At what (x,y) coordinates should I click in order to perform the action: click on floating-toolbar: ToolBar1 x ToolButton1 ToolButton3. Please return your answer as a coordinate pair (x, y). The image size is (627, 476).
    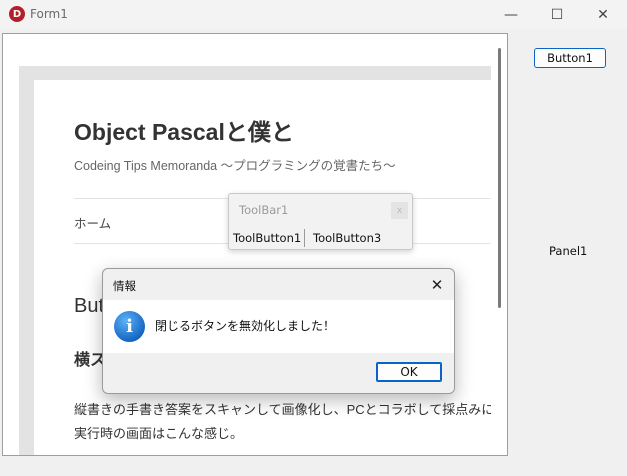
    Looking at the image, I should click on (320, 221).